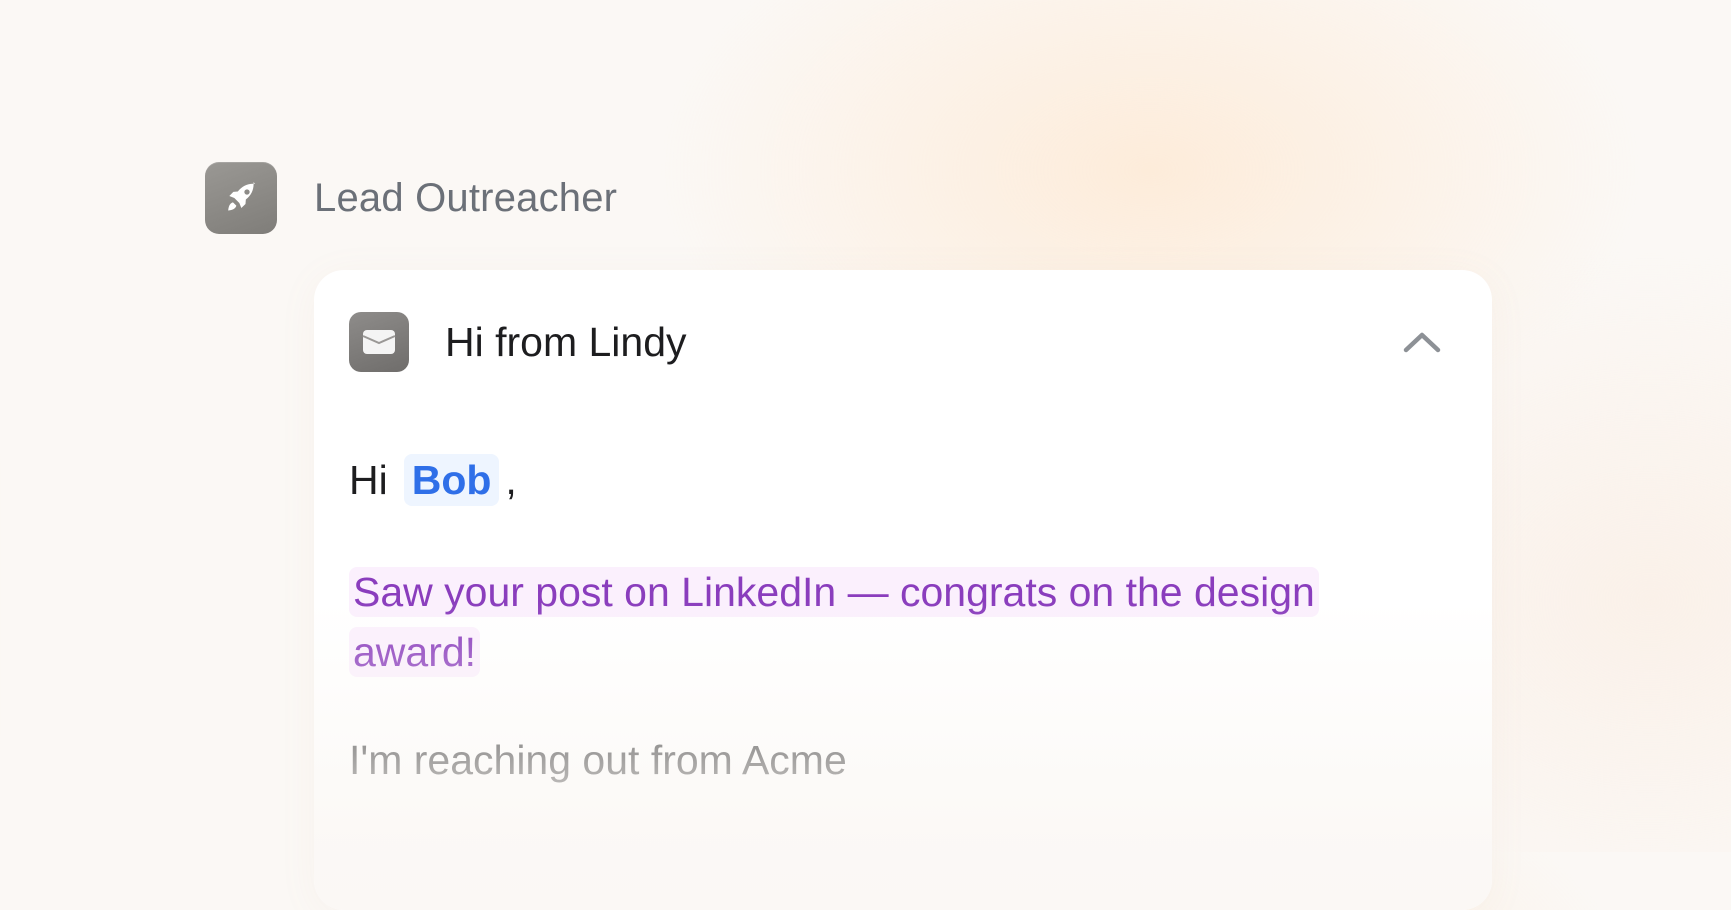  Describe the element at coordinates (511, 479) in the screenshot. I see `greeting-suffix: ,` at that location.